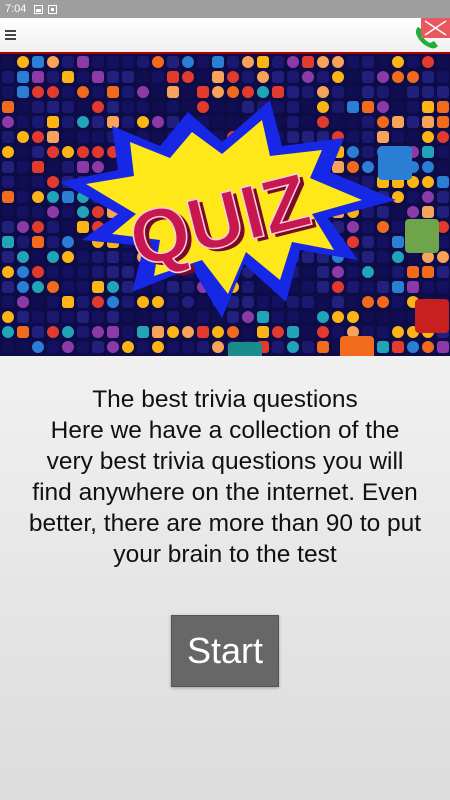 The height and width of the screenshot is (800, 450). What do you see at coordinates (225, 9) in the screenshot?
I see `status-bar: 7:04` at bounding box center [225, 9].